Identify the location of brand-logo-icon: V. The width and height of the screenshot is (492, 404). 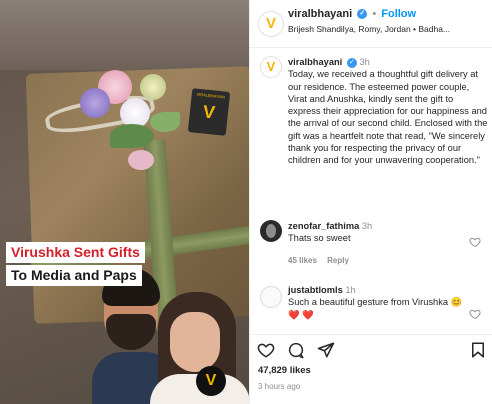
(209, 112).